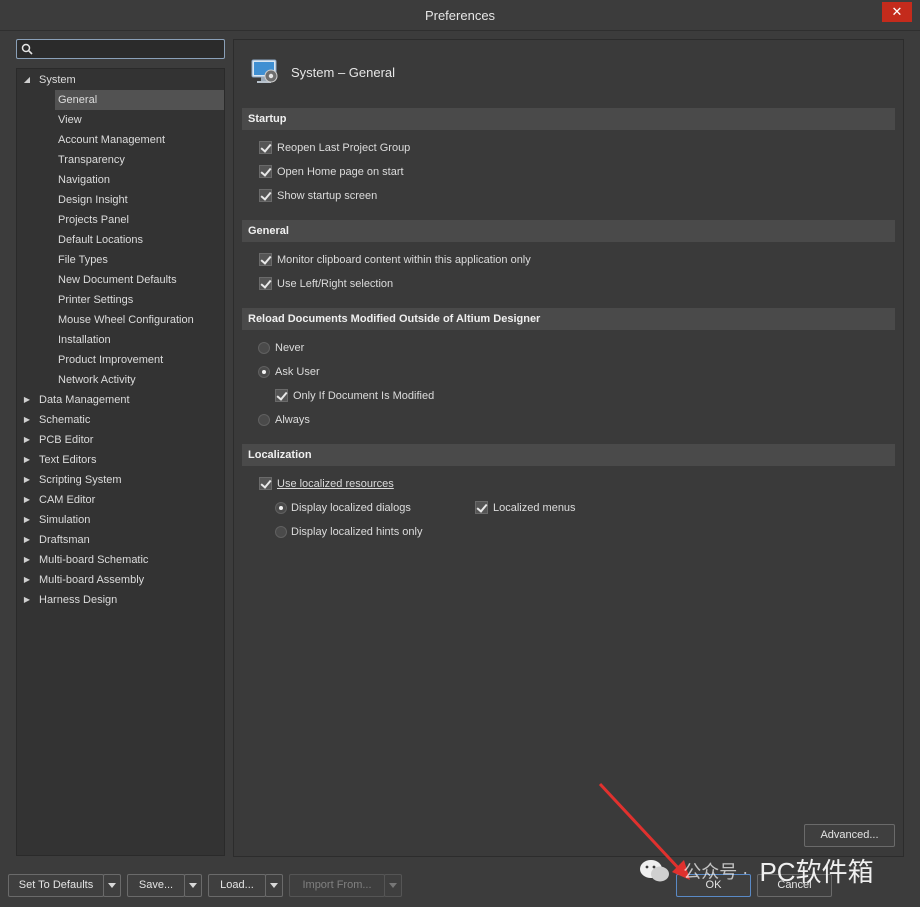 This screenshot has height=907, width=920. Describe the element at coordinates (340, 172) in the screenshot. I see `option-label: Open Home page on start` at that location.